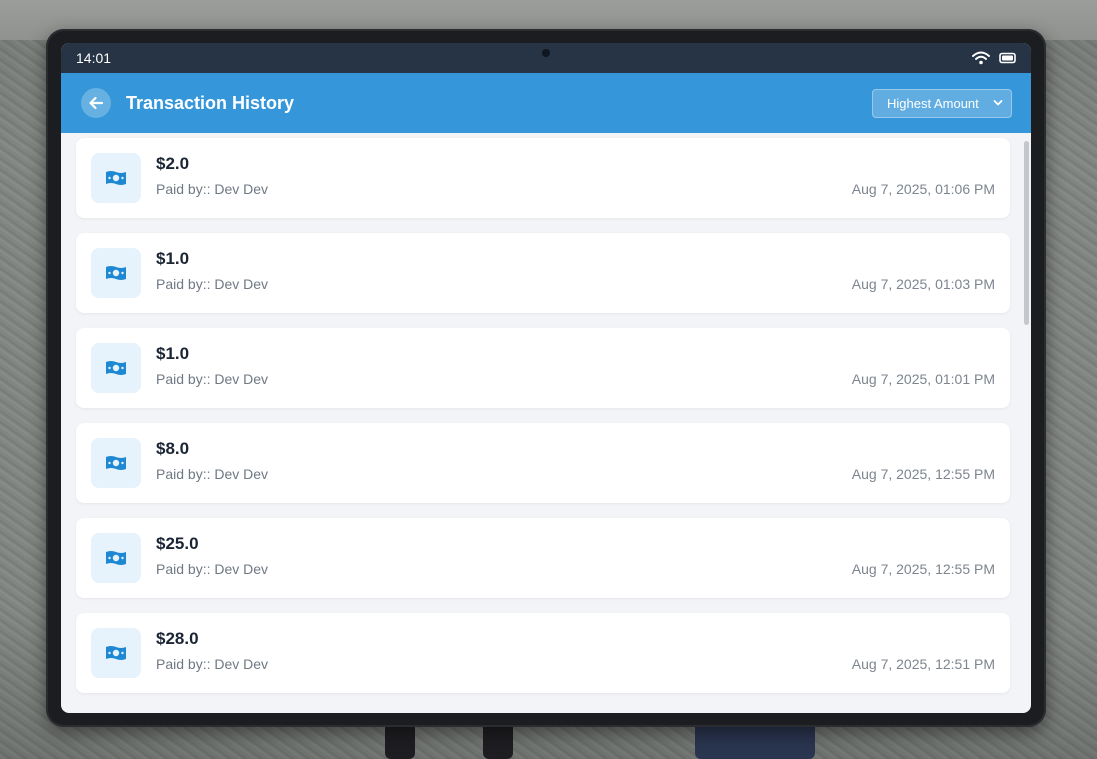 The height and width of the screenshot is (759, 1097). Describe the element at coordinates (546, 53) in the screenshot. I see `front-camera` at that location.